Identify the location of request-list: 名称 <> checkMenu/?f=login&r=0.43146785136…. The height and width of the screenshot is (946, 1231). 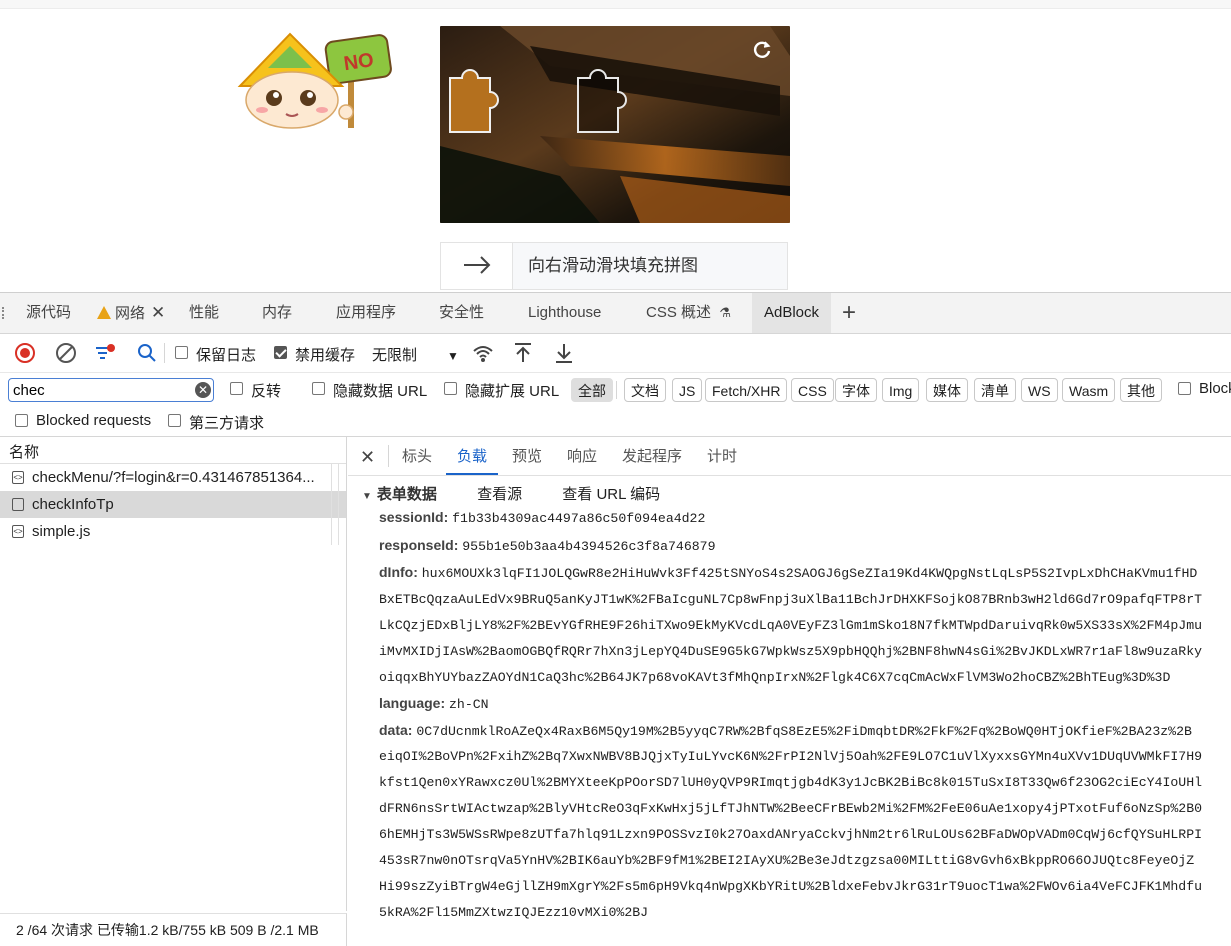
(173, 674).